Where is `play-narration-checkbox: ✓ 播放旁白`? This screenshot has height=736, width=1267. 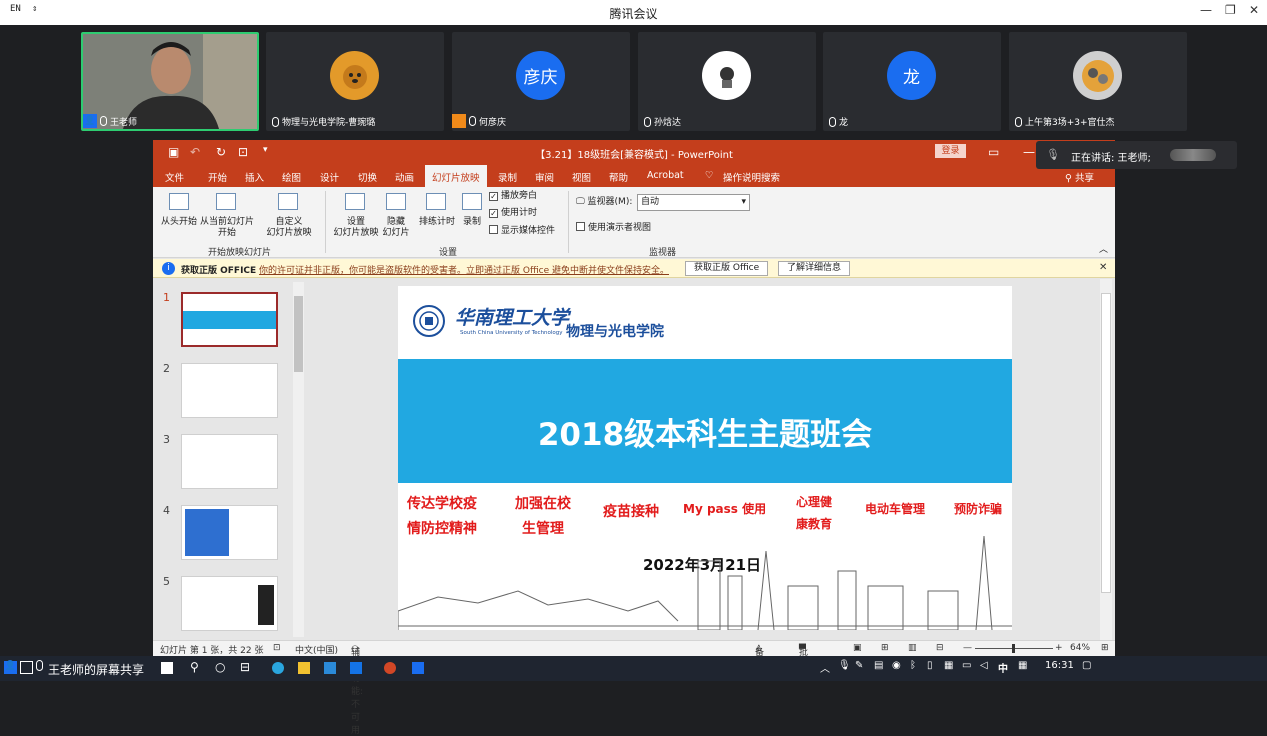 play-narration-checkbox: ✓ 播放旁白 is located at coordinates (513, 196).